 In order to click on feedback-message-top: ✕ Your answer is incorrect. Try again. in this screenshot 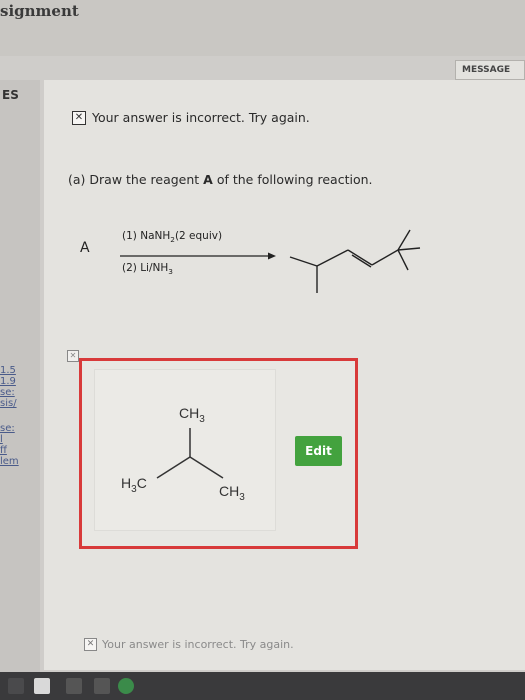, I will do `click(191, 117)`.